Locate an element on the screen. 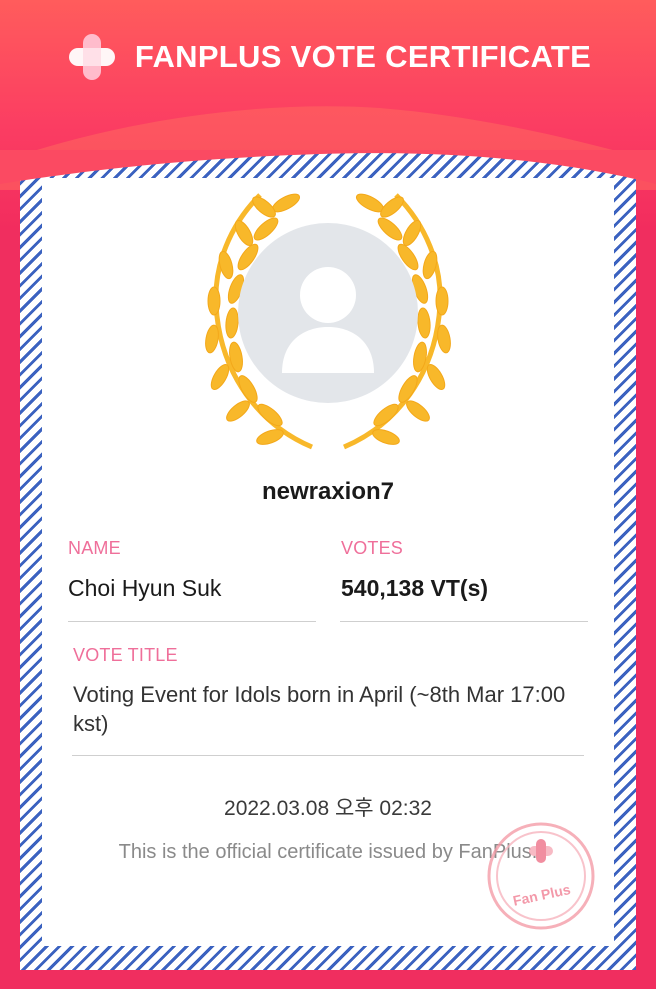 This screenshot has height=989, width=656. username: newraxion7 is located at coordinates (328, 491).